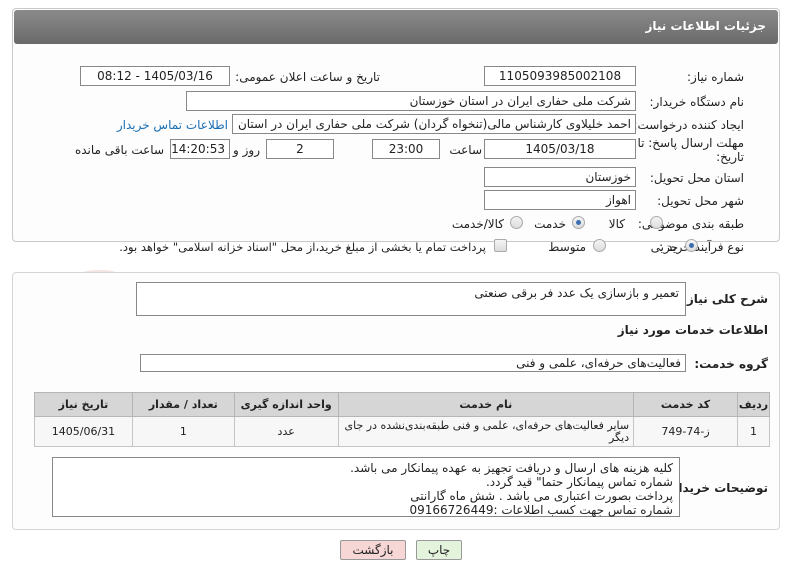 The image size is (788, 574). Describe the element at coordinates (541, 510) in the screenshot. I see `buyer-note-line: شماره تماس جهت کسب اطلاعات :09166726449` at that location.